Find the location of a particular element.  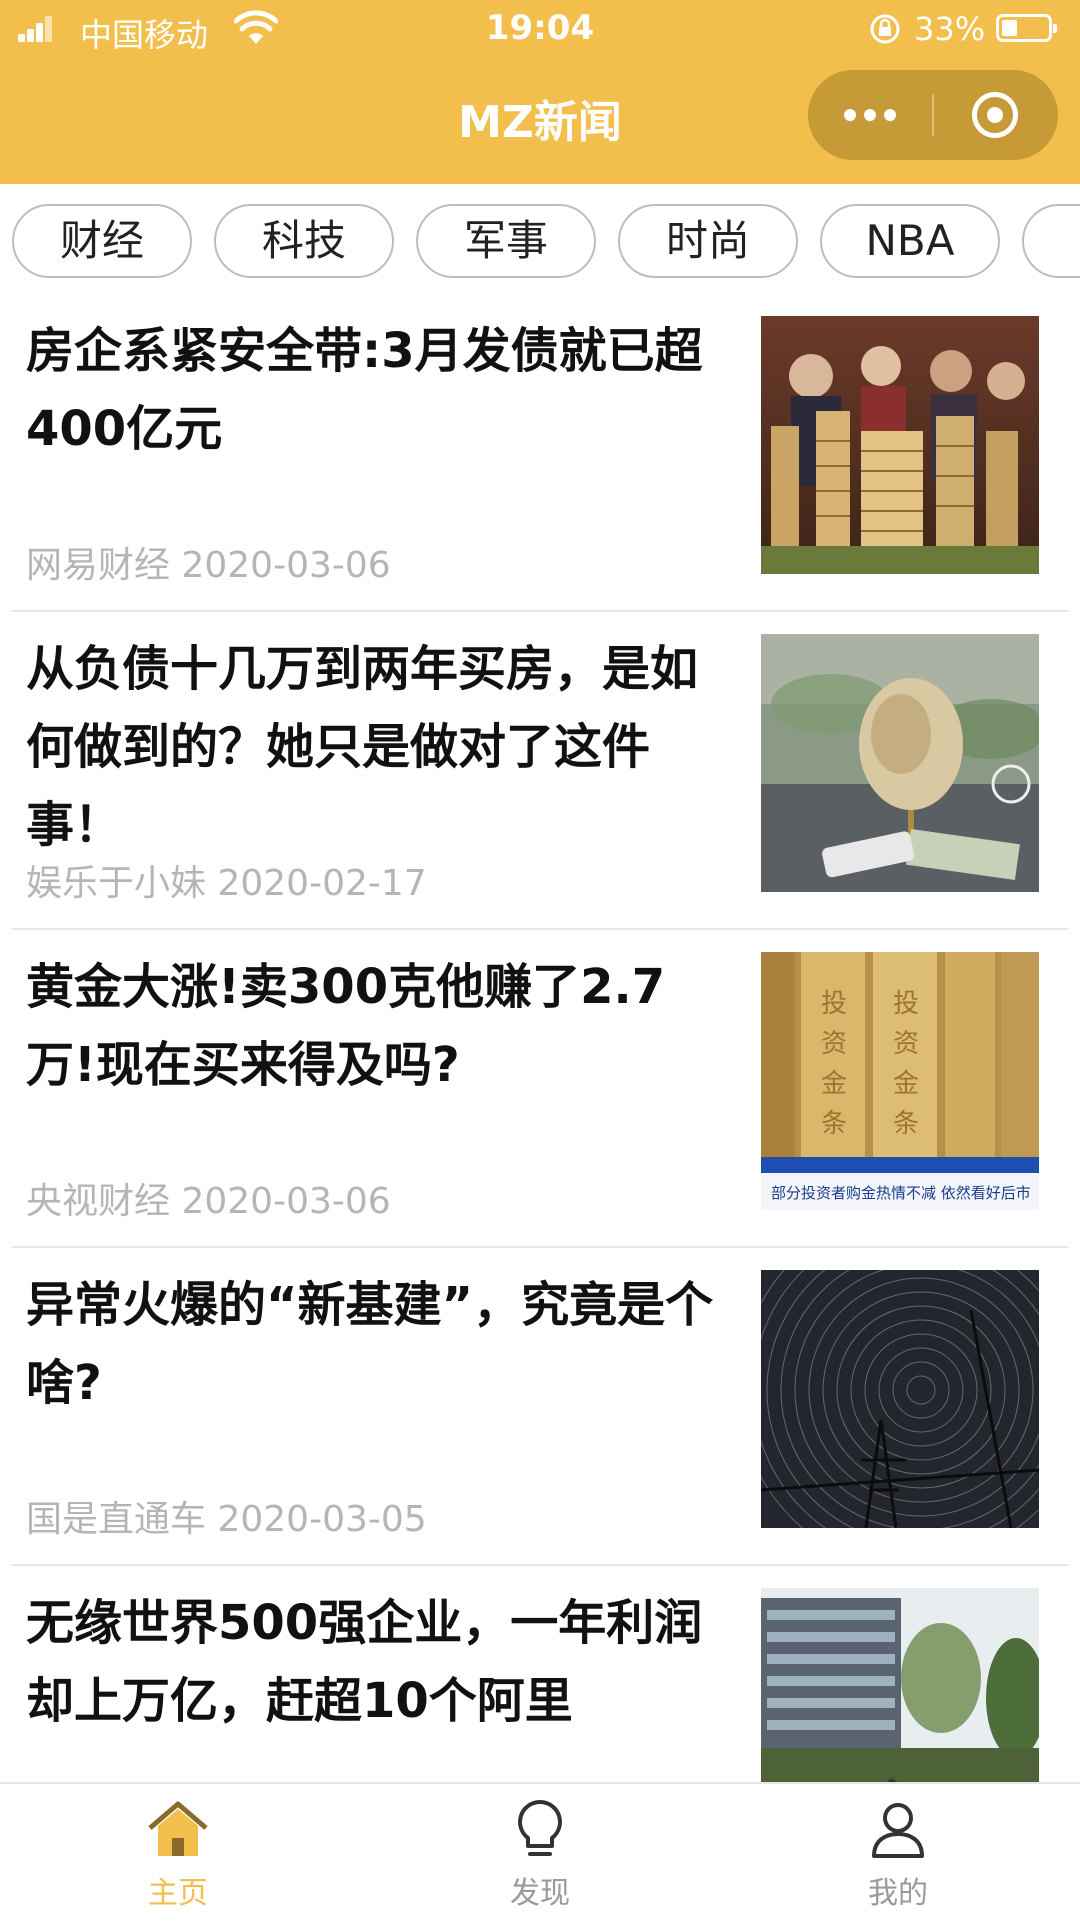

header: 中国移动 19:04 33% MZ新闻 is located at coordinates (540, 92).